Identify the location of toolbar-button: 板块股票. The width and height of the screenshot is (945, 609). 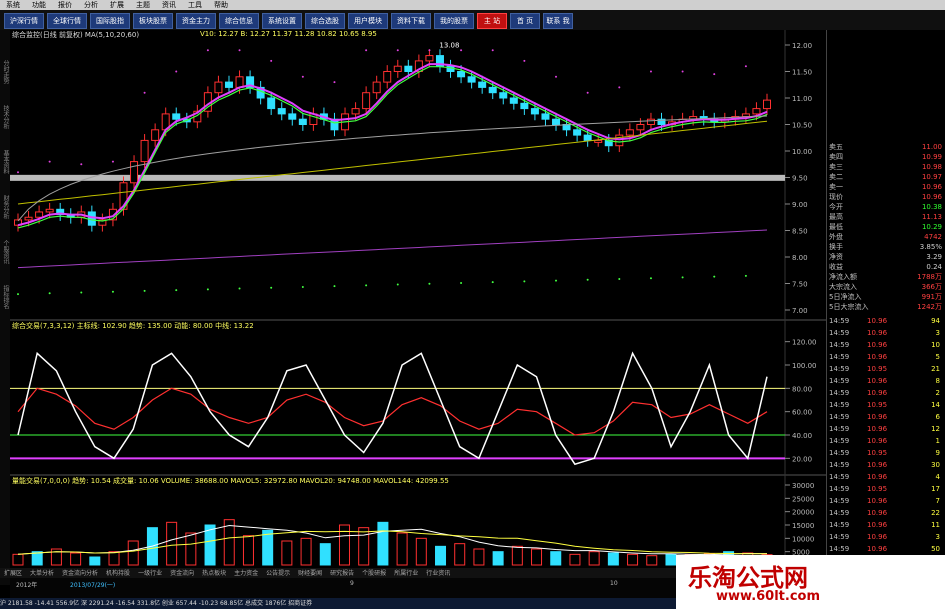
(153, 21).